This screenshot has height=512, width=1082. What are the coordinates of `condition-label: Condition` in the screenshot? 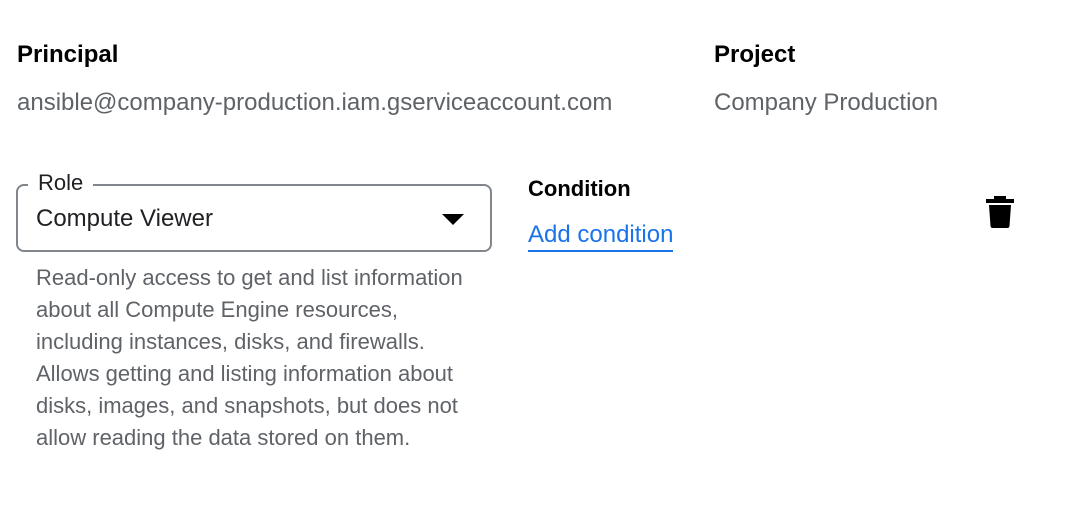 It's located at (579, 188).